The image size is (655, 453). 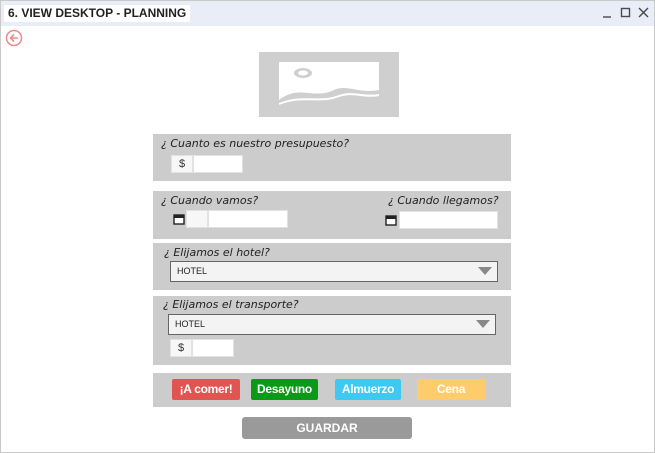 What do you see at coordinates (206, 389) in the screenshot?
I see `eat-button: ¡A comer!` at bounding box center [206, 389].